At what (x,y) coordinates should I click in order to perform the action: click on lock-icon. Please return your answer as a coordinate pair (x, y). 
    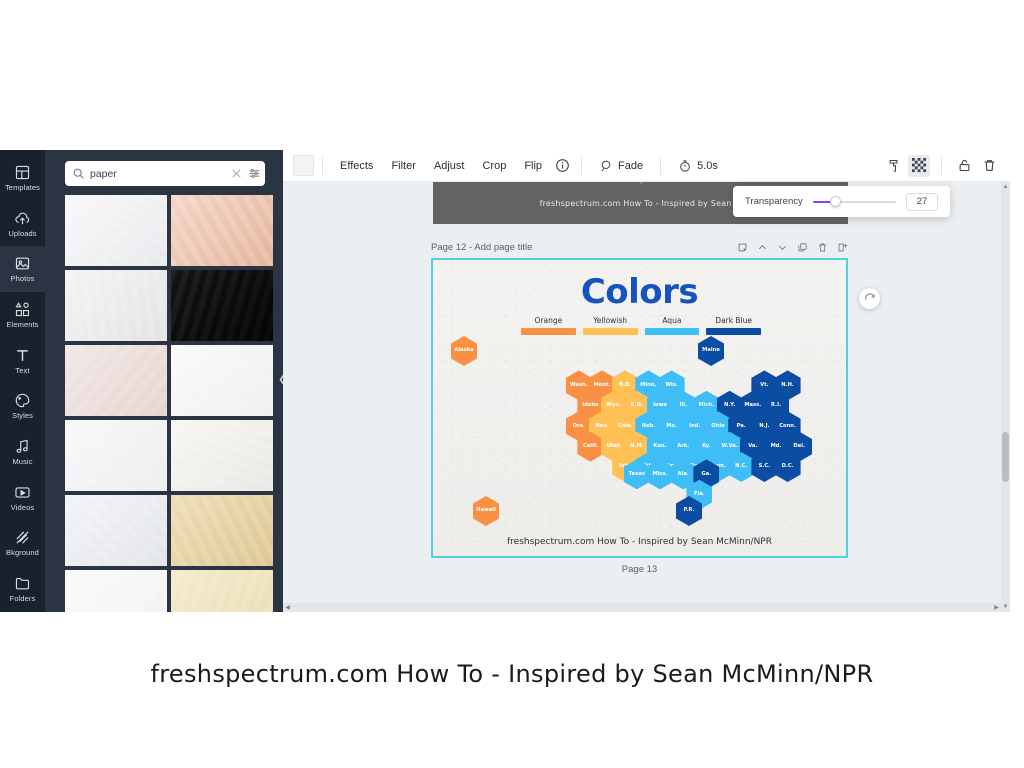
    Looking at the image, I should click on (964, 166).